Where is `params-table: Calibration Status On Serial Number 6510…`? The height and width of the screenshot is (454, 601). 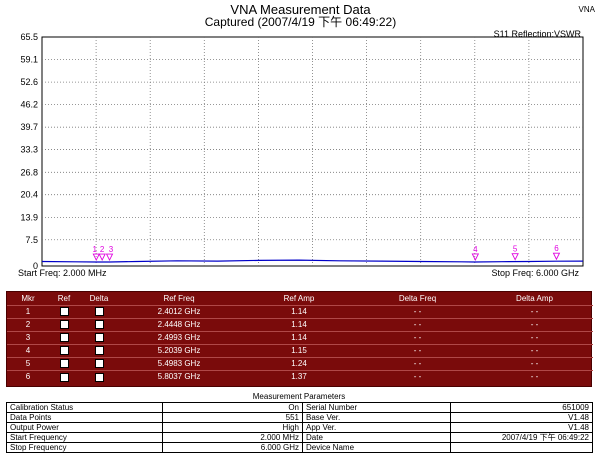 params-table: Calibration Status On Serial Number 6510… is located at coordinates (299, 427).